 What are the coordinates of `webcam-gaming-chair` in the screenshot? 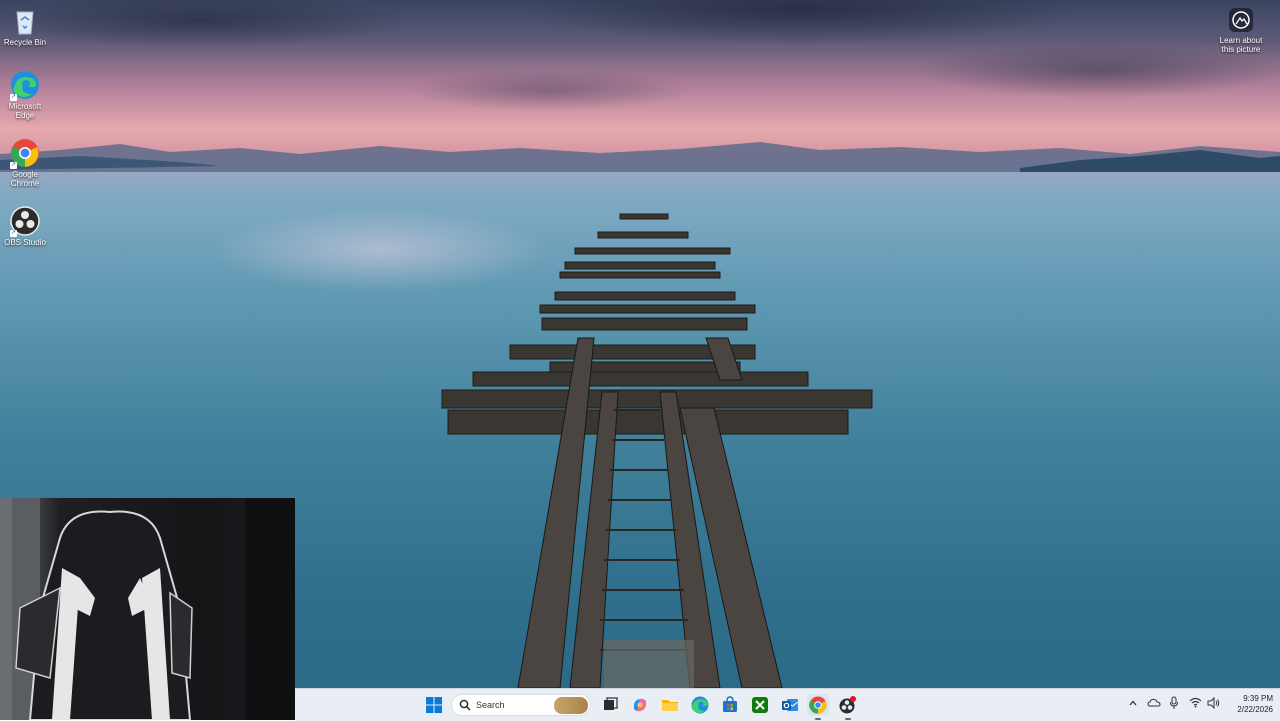 It's located at (147, 609).